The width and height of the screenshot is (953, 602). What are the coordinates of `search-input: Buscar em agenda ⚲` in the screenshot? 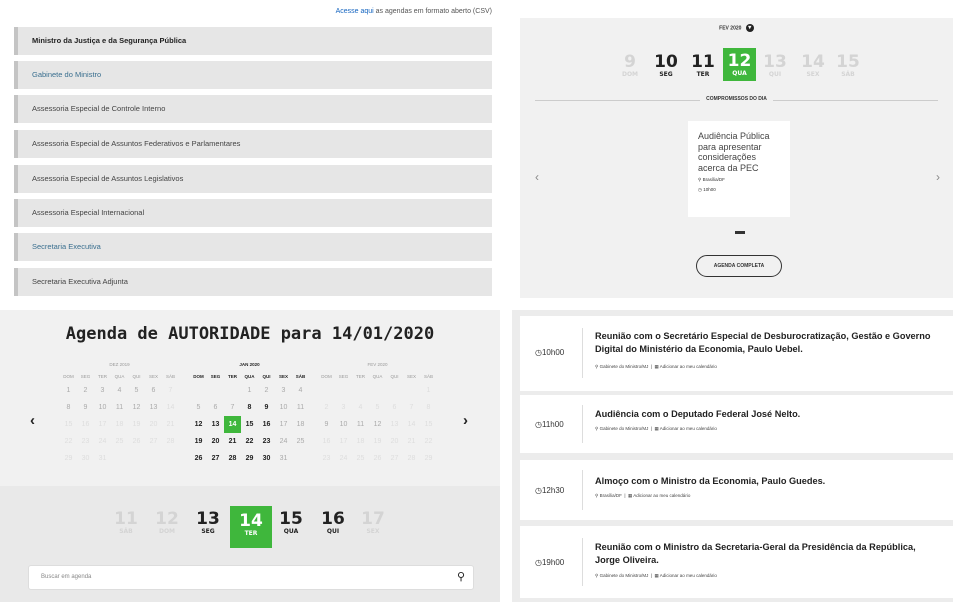 It's located at (251, 577).